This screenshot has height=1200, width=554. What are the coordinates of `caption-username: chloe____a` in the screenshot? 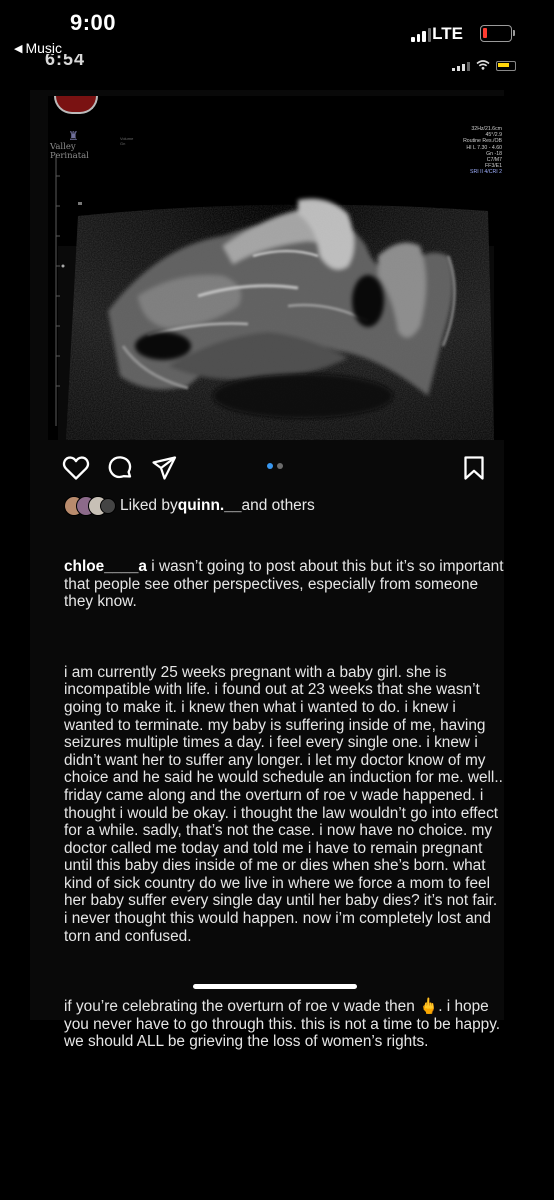 It's located at (105, 566).